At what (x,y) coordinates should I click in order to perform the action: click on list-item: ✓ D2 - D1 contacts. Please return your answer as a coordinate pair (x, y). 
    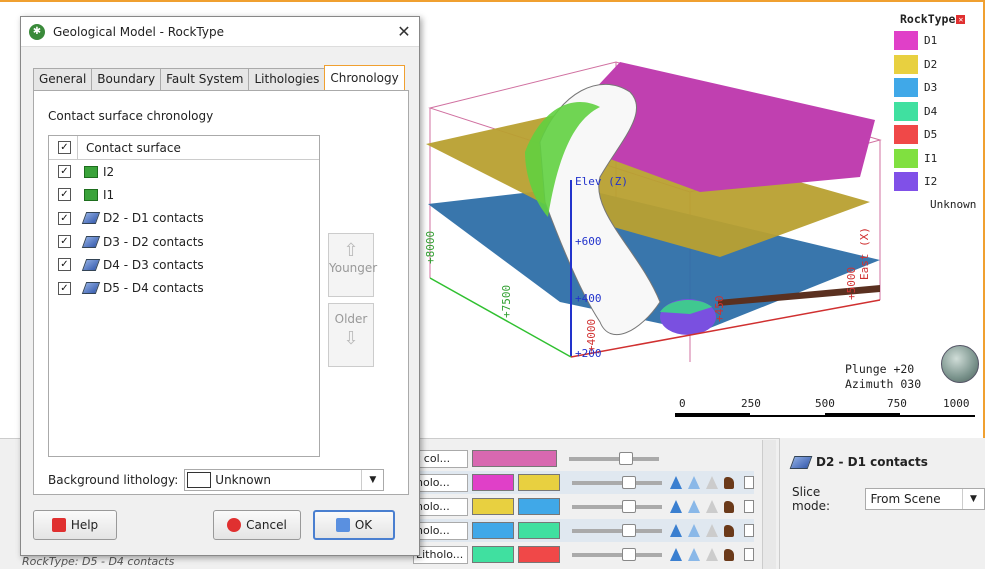
    Looking at the image, I should click on (184, 218).